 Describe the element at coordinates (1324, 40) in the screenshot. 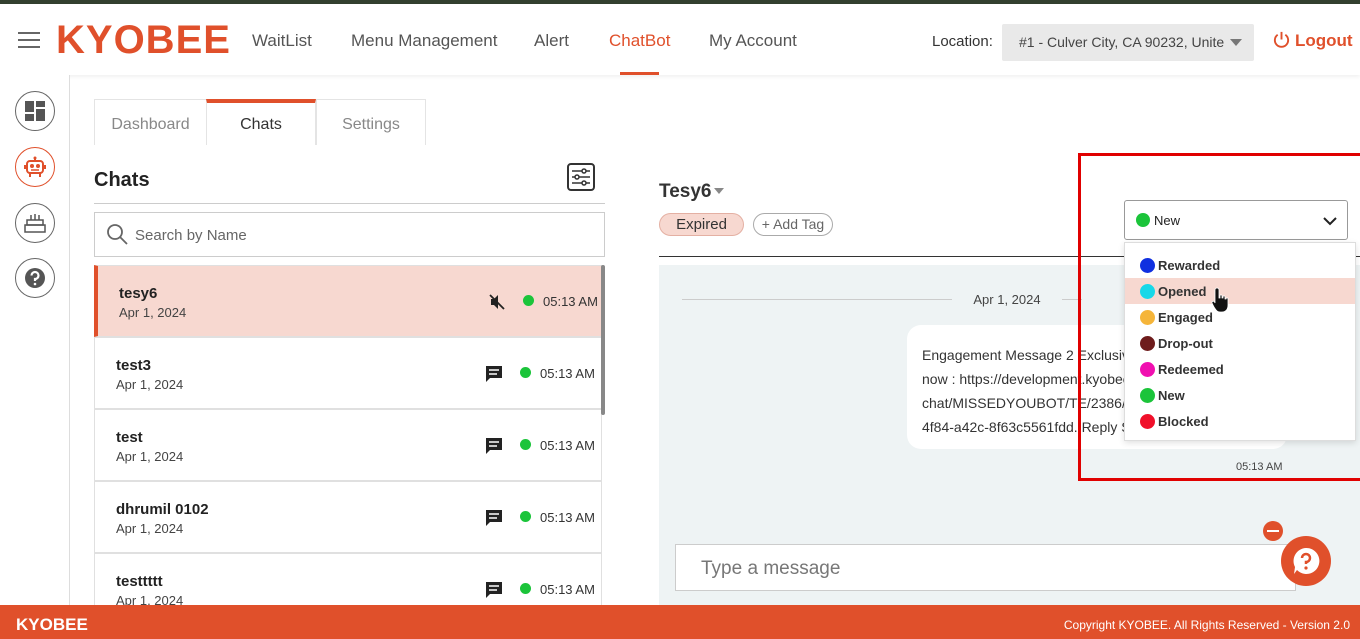

I see `logout-label: Logout` at that location.